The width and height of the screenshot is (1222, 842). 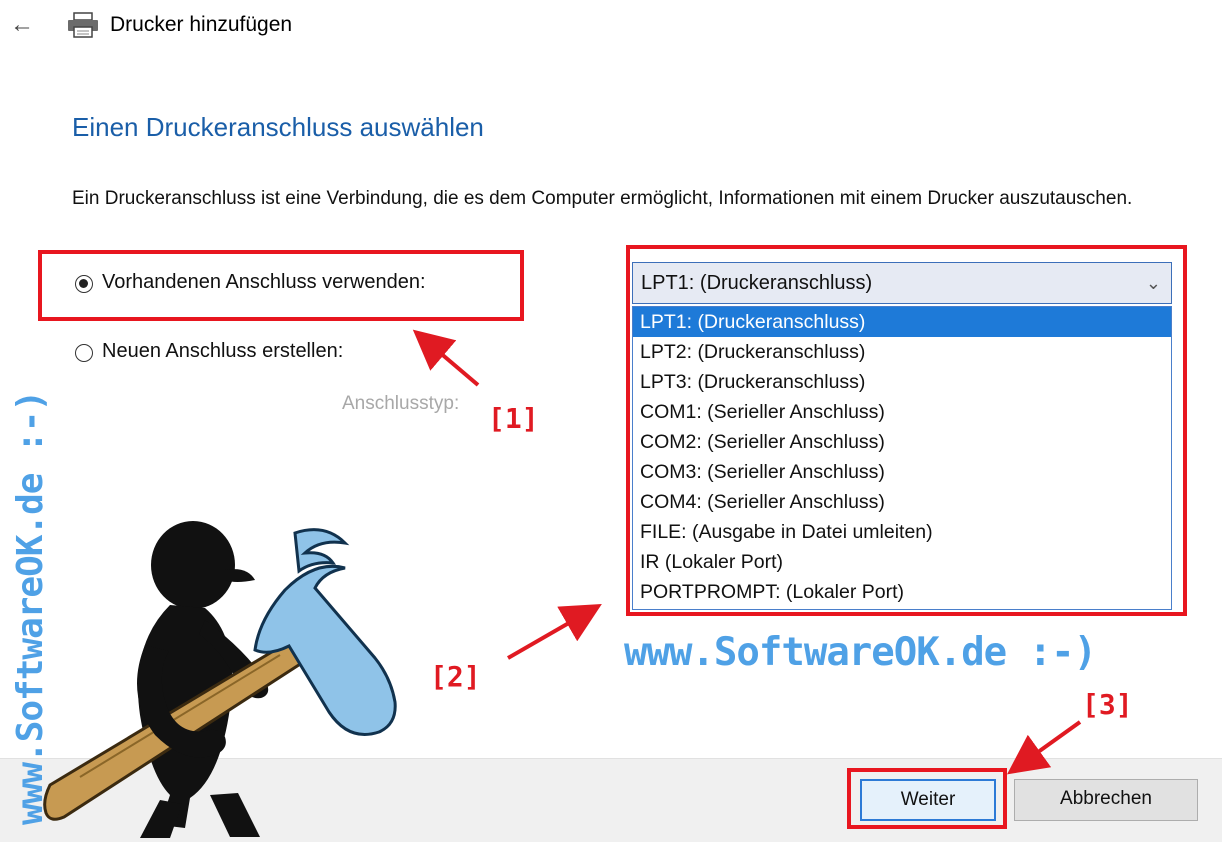 What do you see at coordinates (1107, 704) in the screenshot?
I see `annotation-marker-3: [3]` at bounding box center [1107, 704].